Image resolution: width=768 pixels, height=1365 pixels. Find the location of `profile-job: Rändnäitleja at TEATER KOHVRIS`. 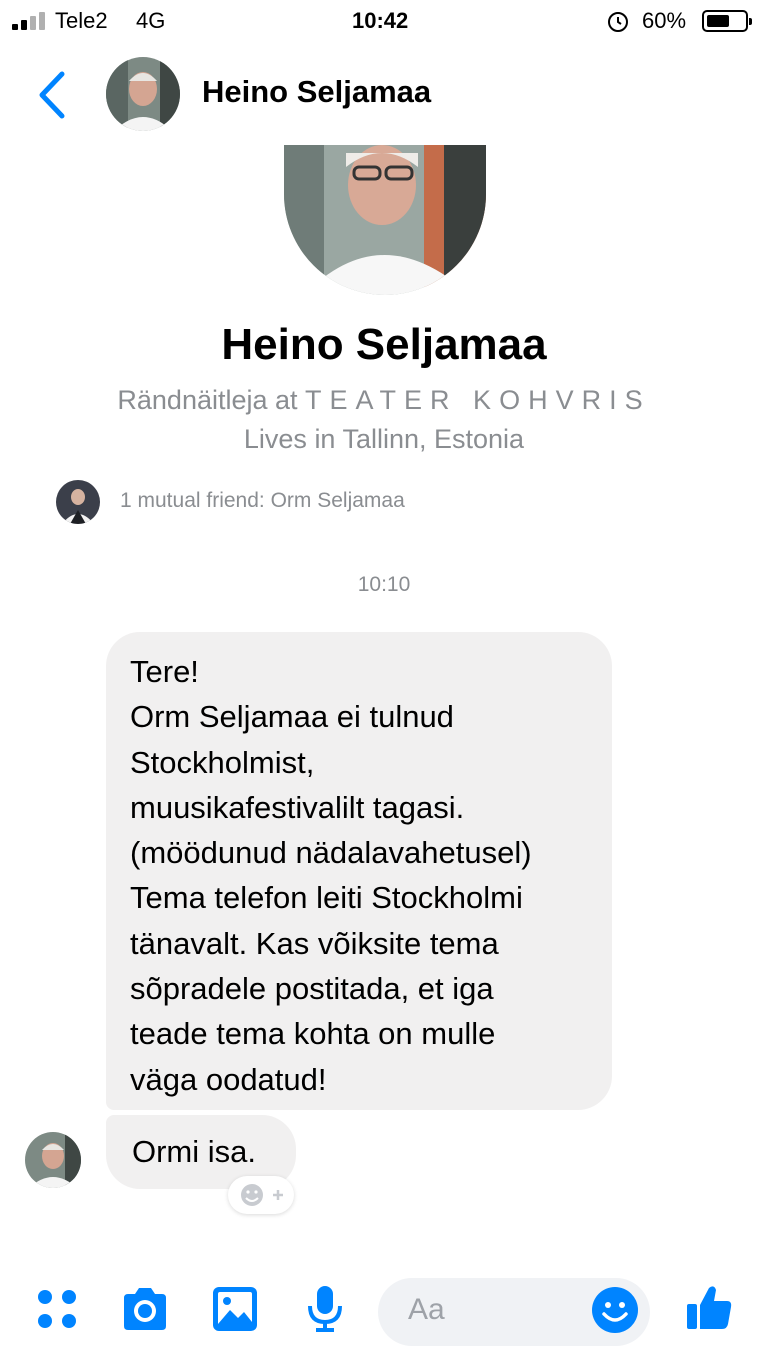

profile-job: Rändnäitleja at TEATER KOHVRIS is located at coordinates (384, 400).